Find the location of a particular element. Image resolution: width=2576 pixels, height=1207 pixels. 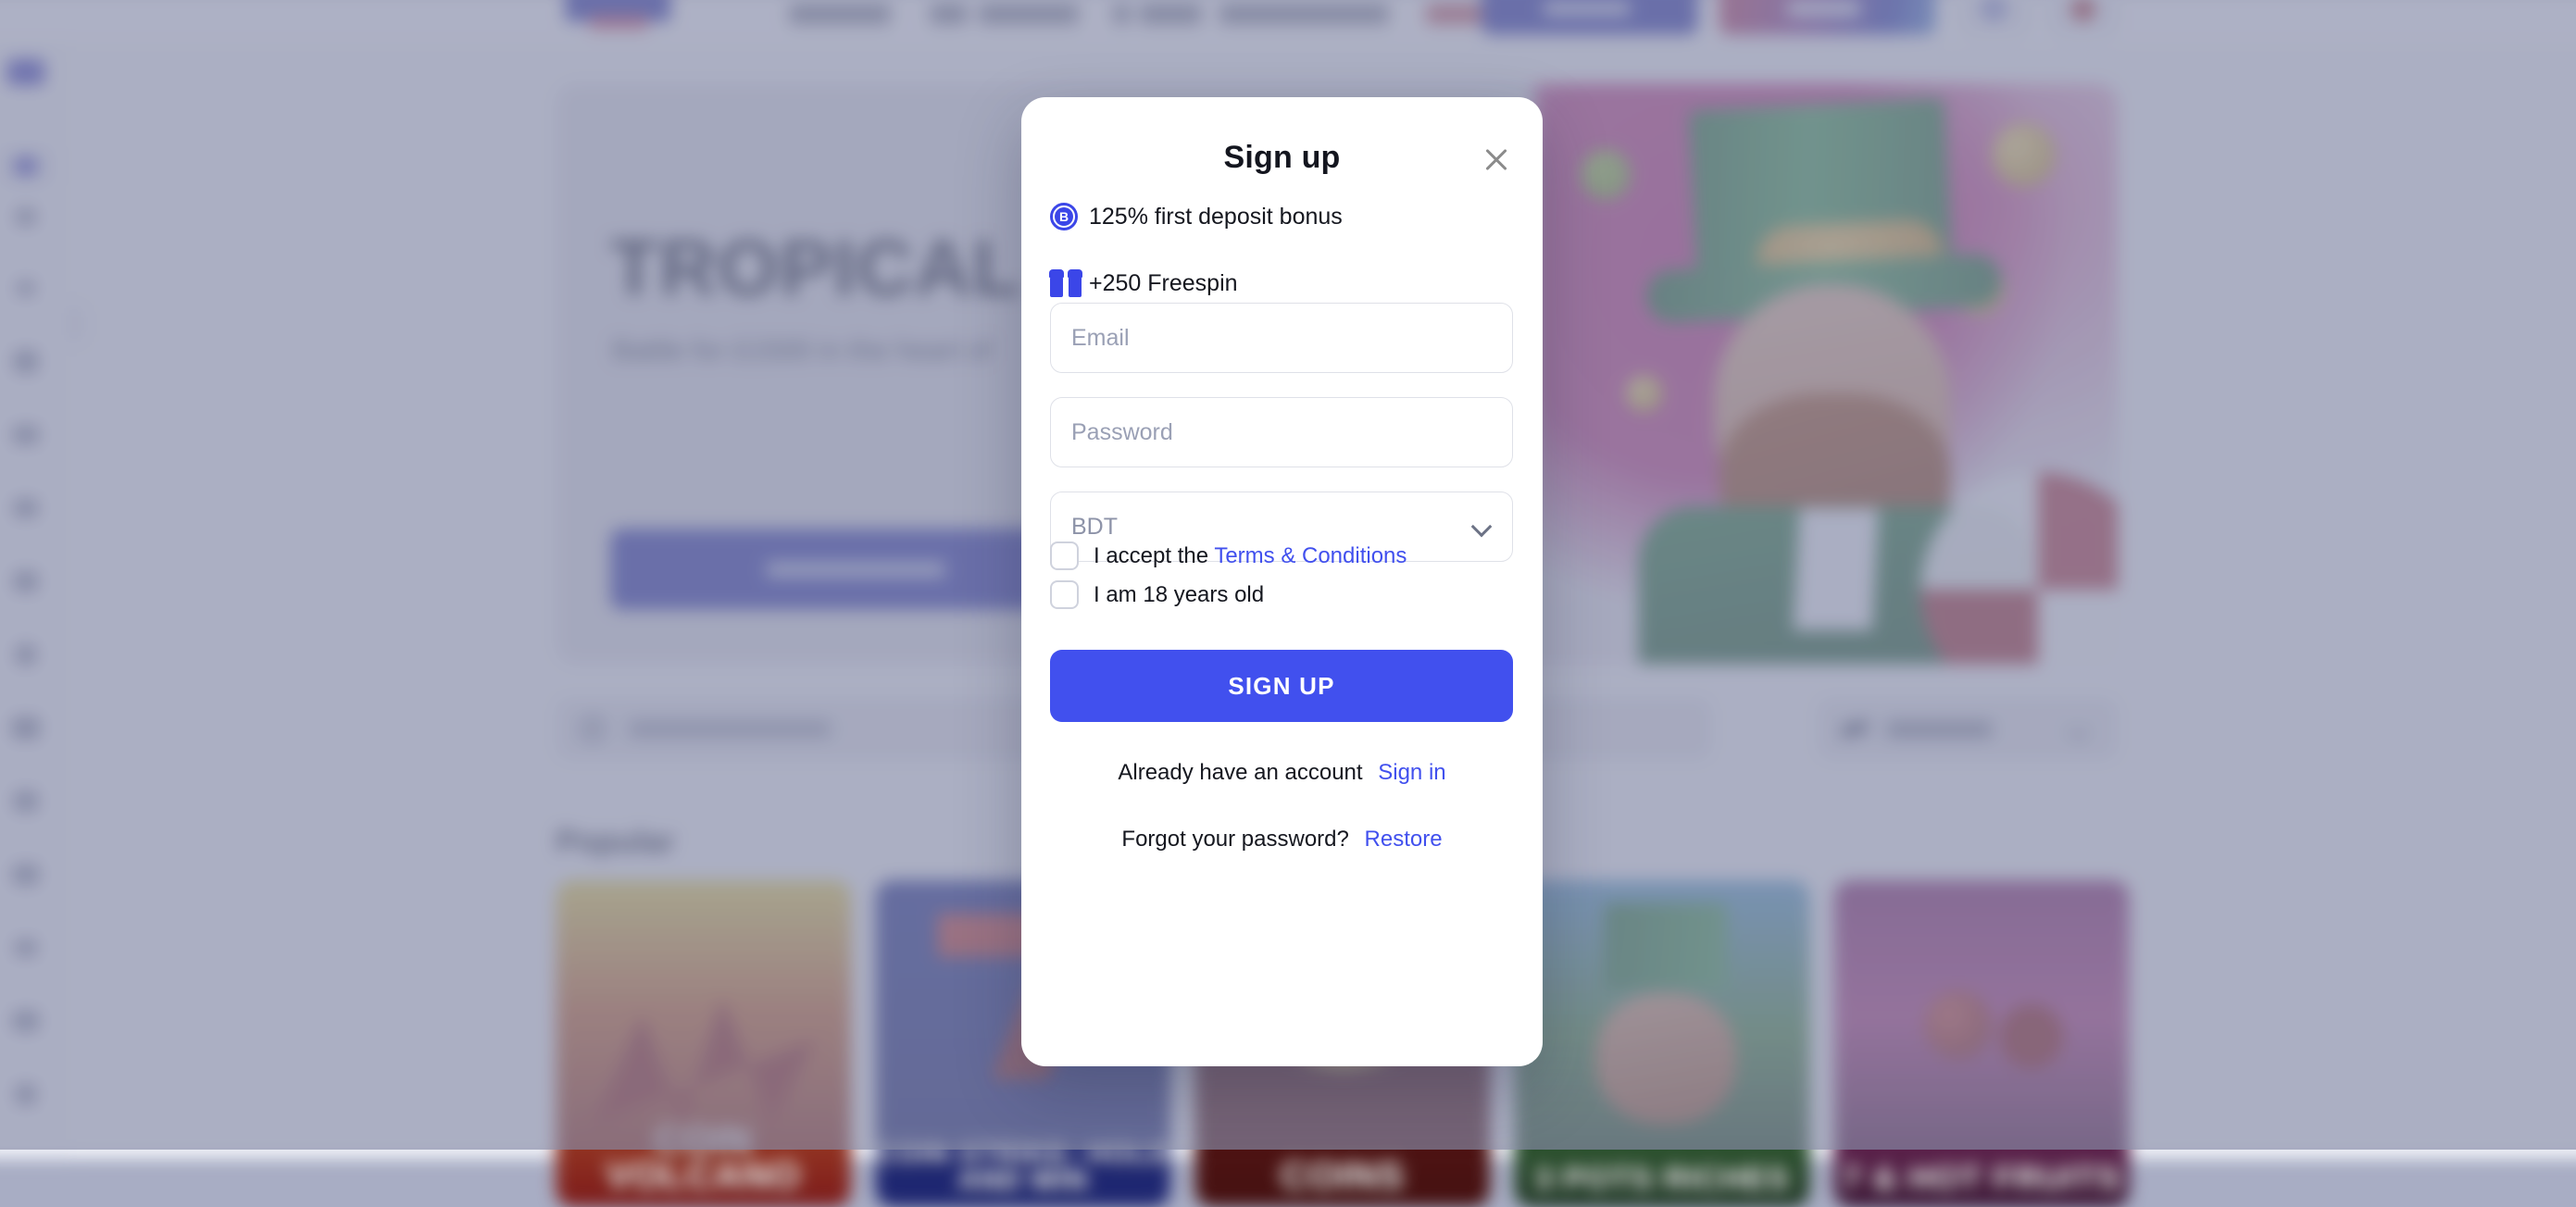

bonus-item-label: 125% first deposit bonus is located at coordinates (1216, 217).